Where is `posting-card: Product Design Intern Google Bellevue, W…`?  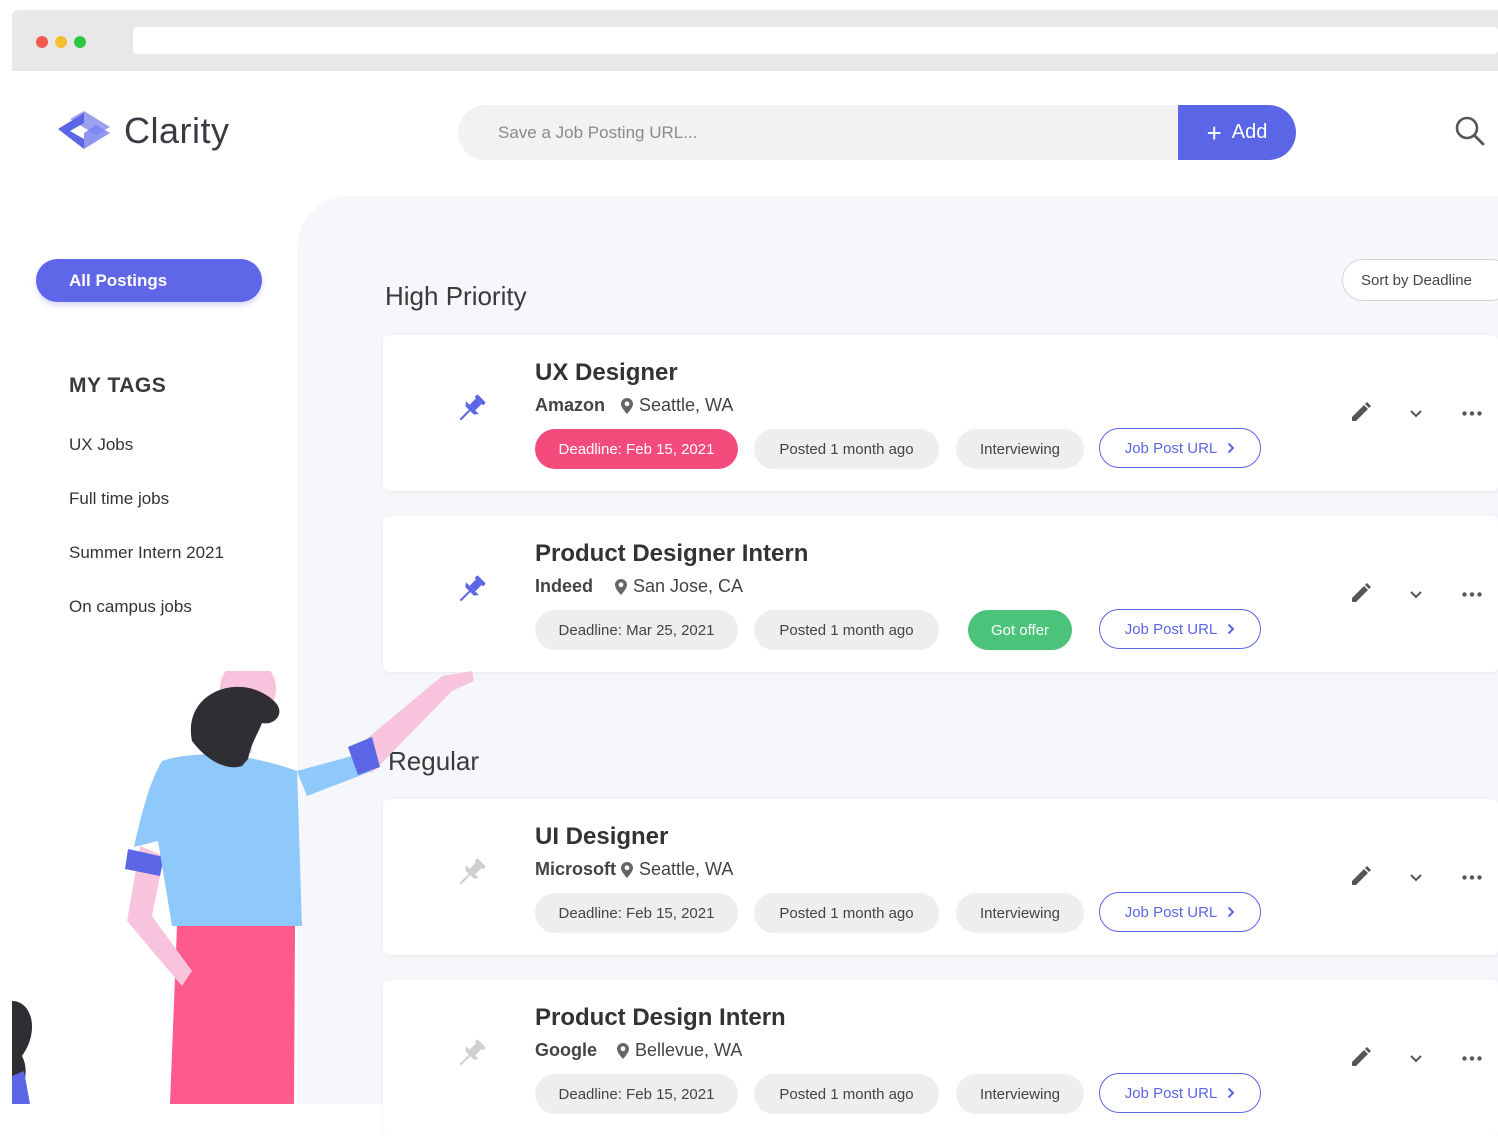
posting-card: Product Design Intern Google Bellevue, W… is located at coordinates (940, 1058).